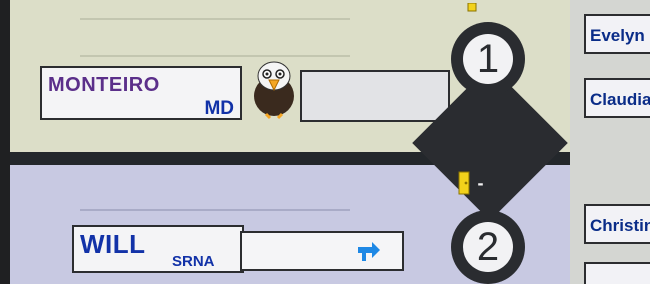 Image resolution: width=650 pixels, height=284 pixels. I want to click on right-name-card: Claudia, so click(617, 98).